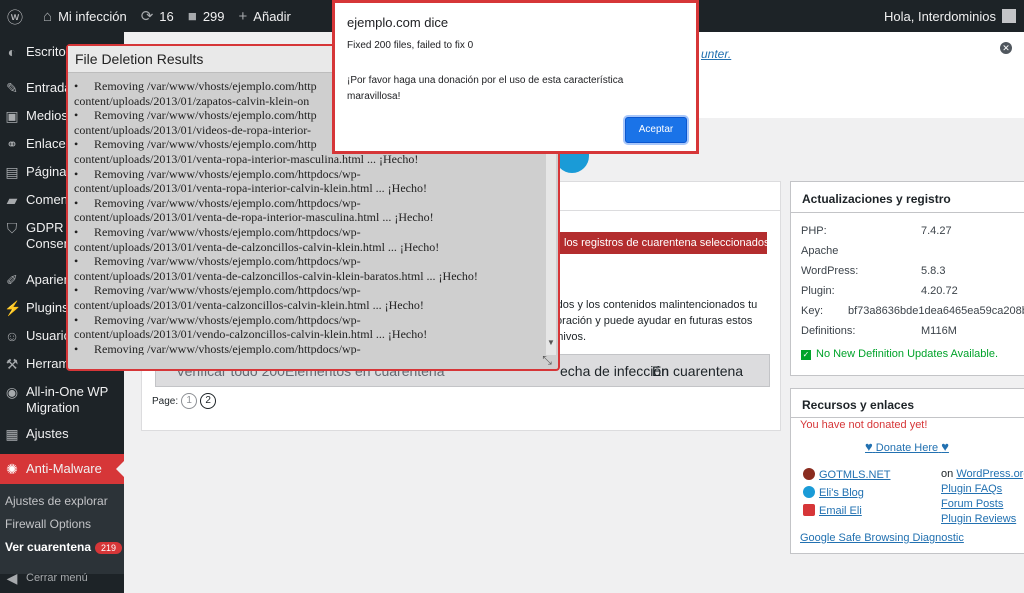 This screenshot has height=593, width=1024. I want to click on sidebar-item-migration: ◉ All-in-One WP Migration, so click(62, 400).